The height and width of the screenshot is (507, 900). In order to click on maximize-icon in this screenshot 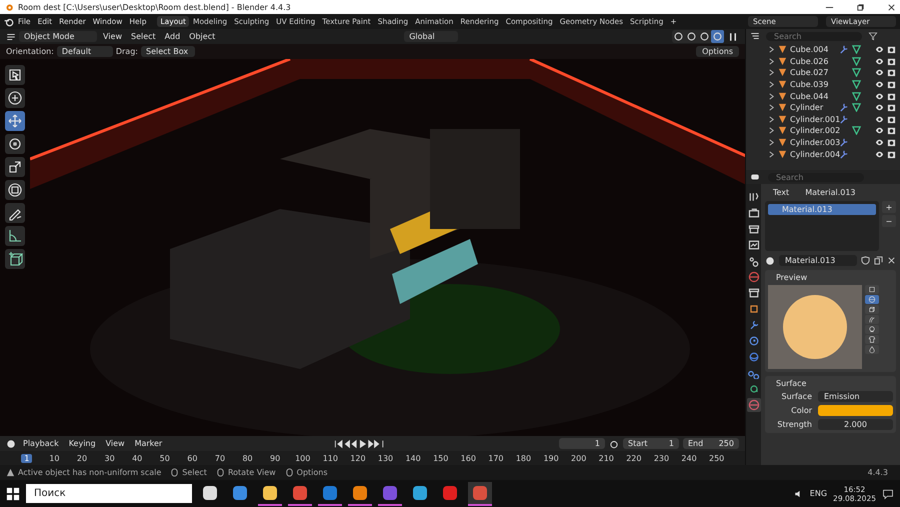, I will do `click(860, 7)`.